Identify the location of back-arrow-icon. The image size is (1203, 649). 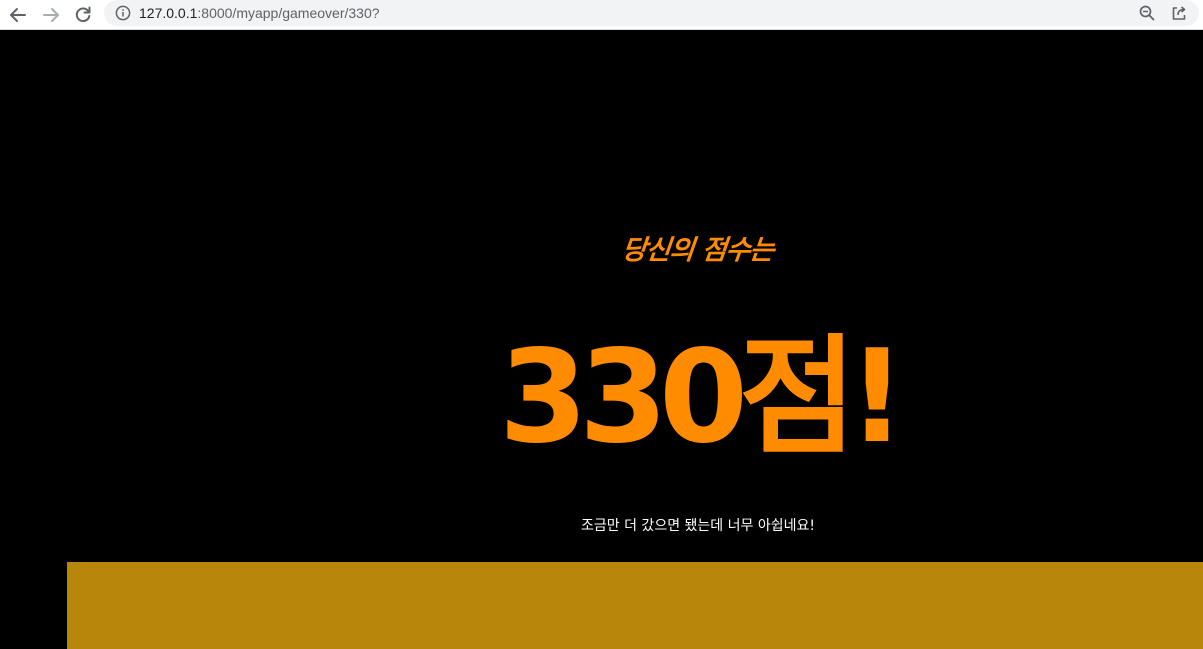
(18, 15).